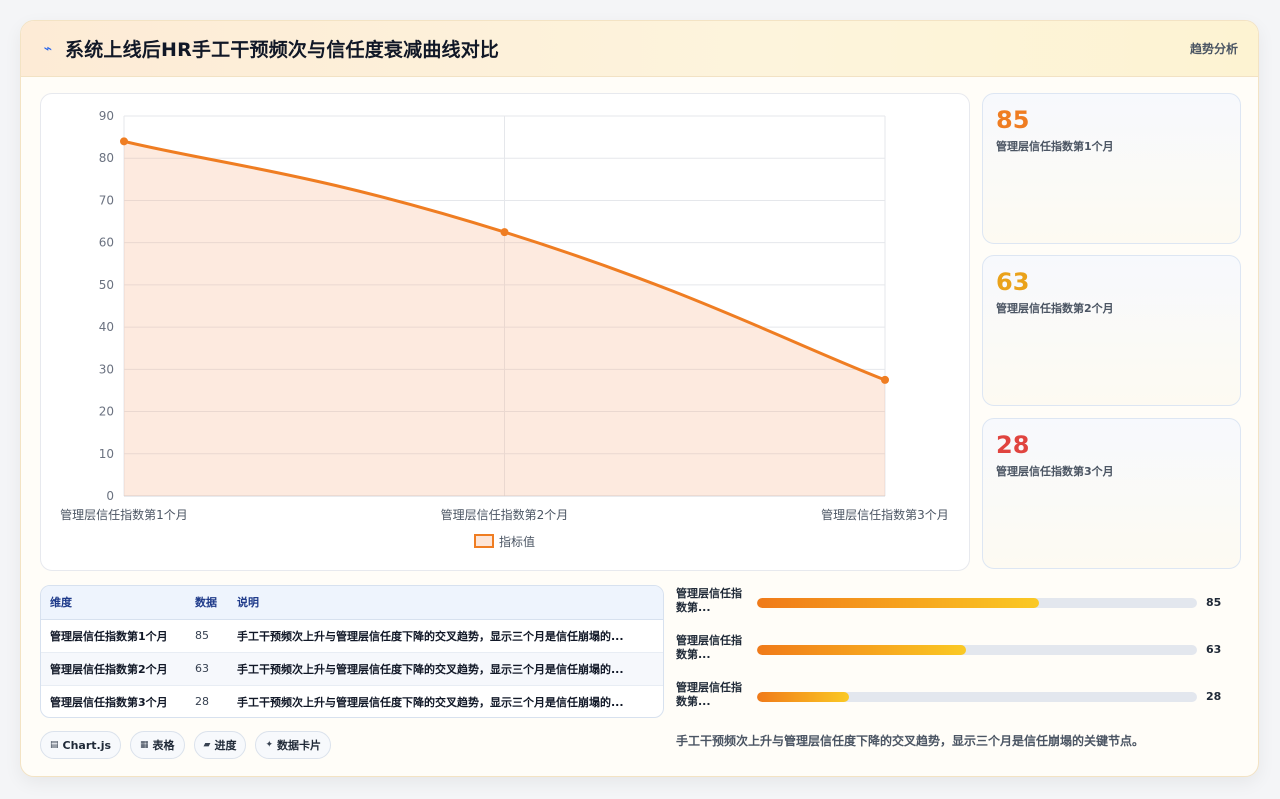  I want to click on x-tick-label: 管理层信任指数第3个月, so click(885, 514).